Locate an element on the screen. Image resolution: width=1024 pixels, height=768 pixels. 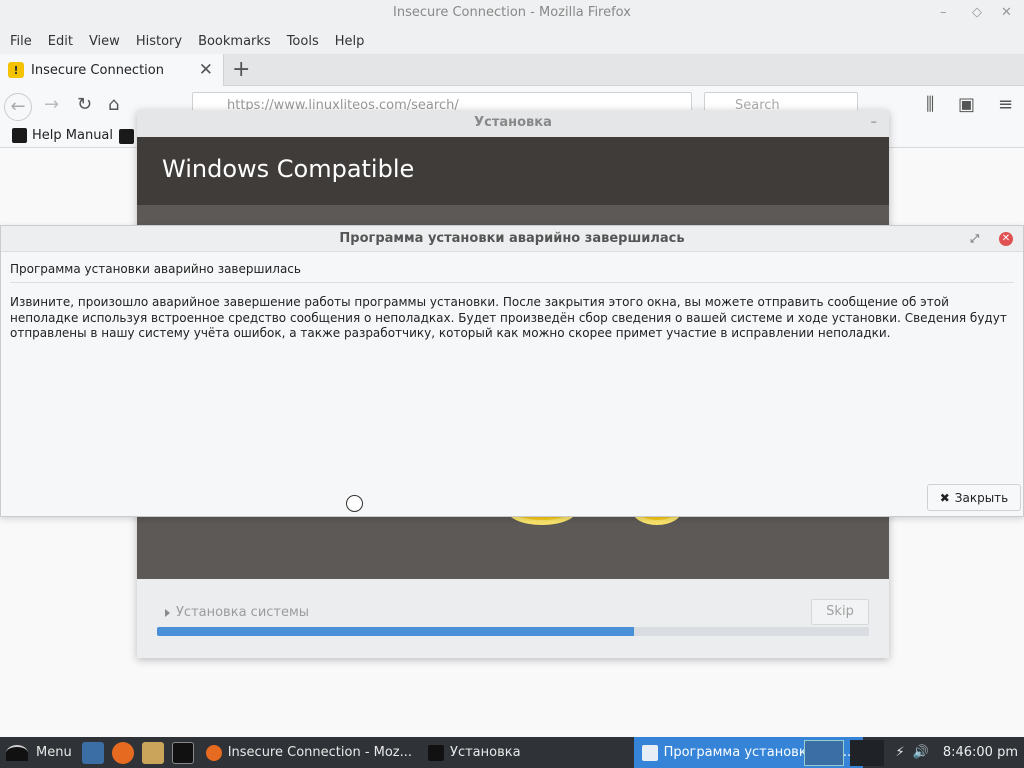
skip-button: Skip is located at coordinates (840, 612).